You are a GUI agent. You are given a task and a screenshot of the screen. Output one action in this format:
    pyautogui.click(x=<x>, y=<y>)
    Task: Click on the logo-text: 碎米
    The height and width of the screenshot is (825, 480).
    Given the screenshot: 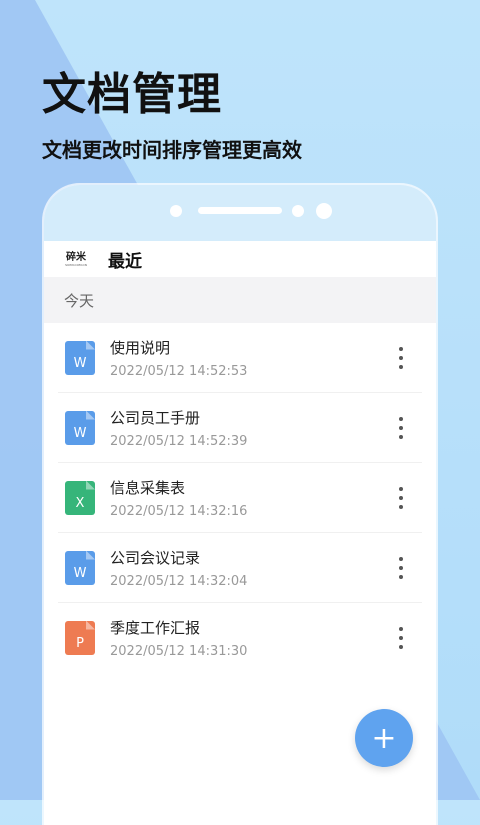 What is the action you would take?
    pyautogui.click(x=76, y=257)
    